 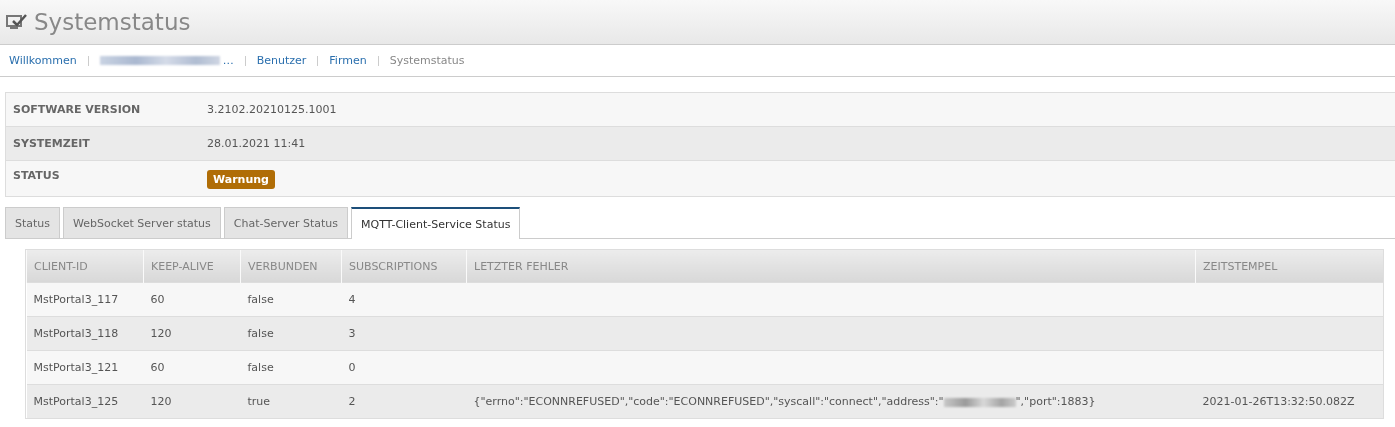 What do you see at coordinates (112, 22) in the screenshot?
I see `page-title: Systemstatus` at bounding box center [112, 22].